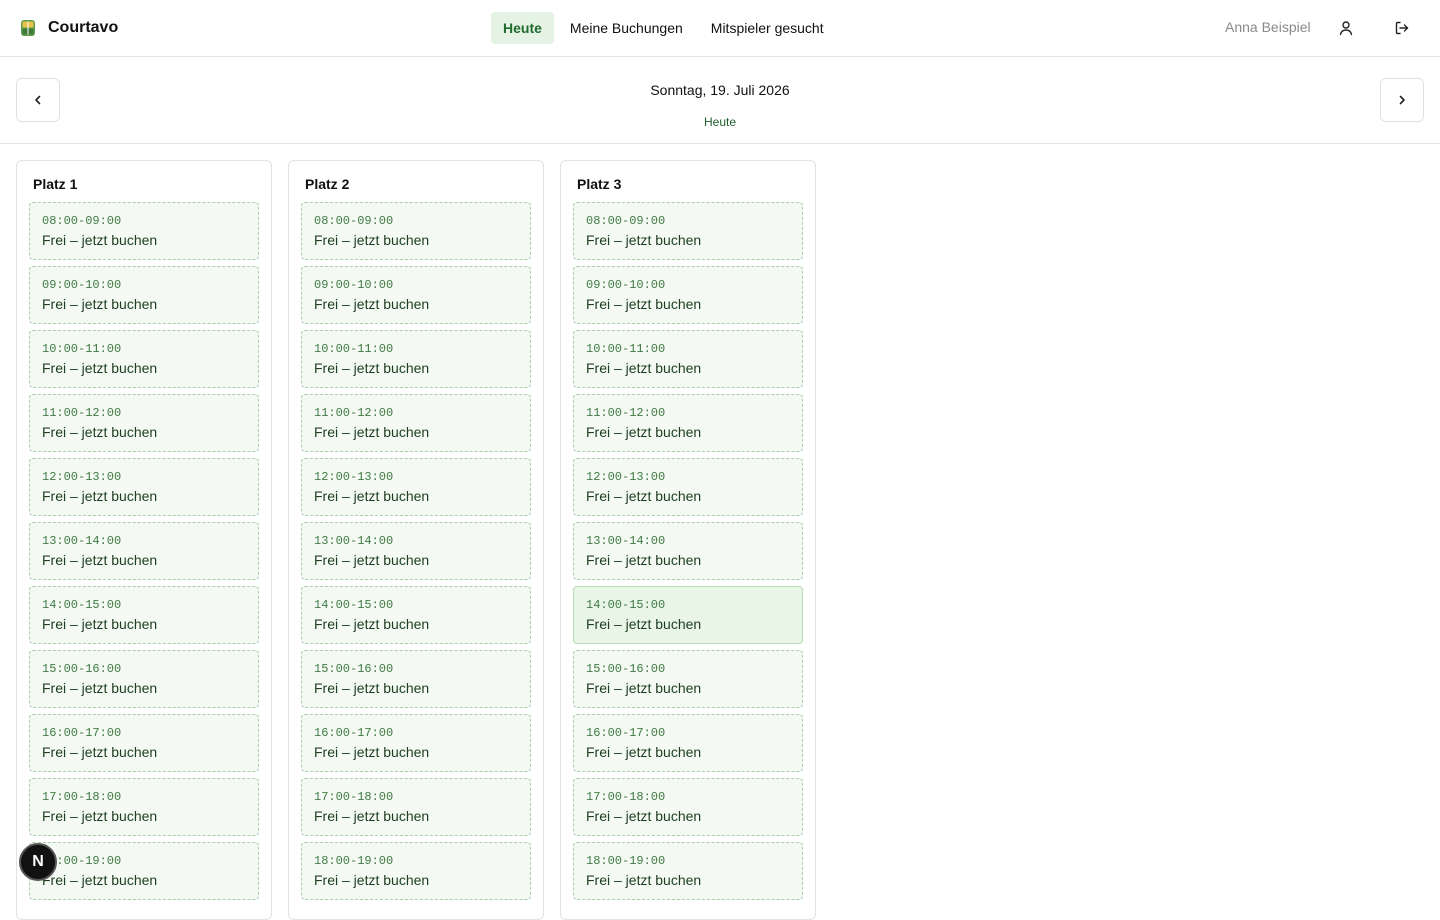  Describe the element at coordinates (522, 28) in the screenshot. I see `nav-today: Heute` at that location.